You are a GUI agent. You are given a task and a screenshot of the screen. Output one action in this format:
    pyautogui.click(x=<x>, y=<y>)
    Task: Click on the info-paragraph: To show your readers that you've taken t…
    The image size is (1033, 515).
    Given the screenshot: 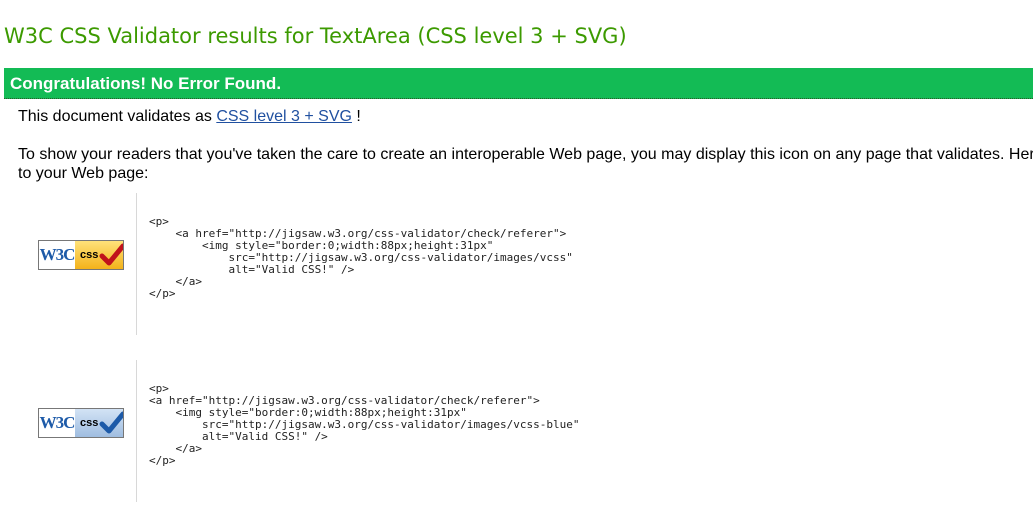 What is the action you would take?
    pyautogui.click(x=525, y=164)
    